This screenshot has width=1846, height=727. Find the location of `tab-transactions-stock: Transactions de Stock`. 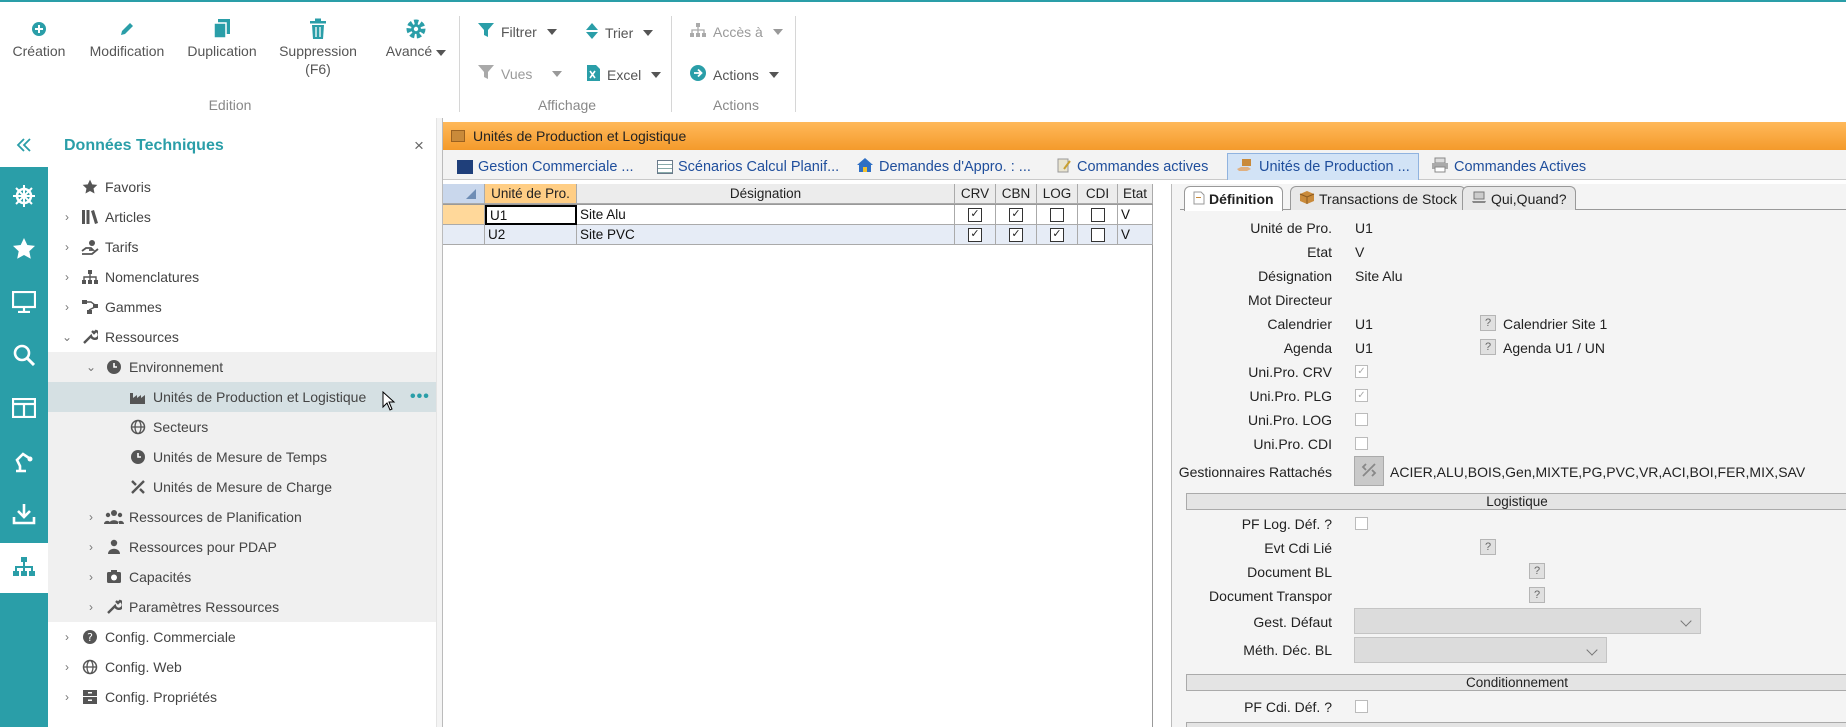

tab-transactions-stock: Transactions de Stock is located at coordinates (1378, 198).